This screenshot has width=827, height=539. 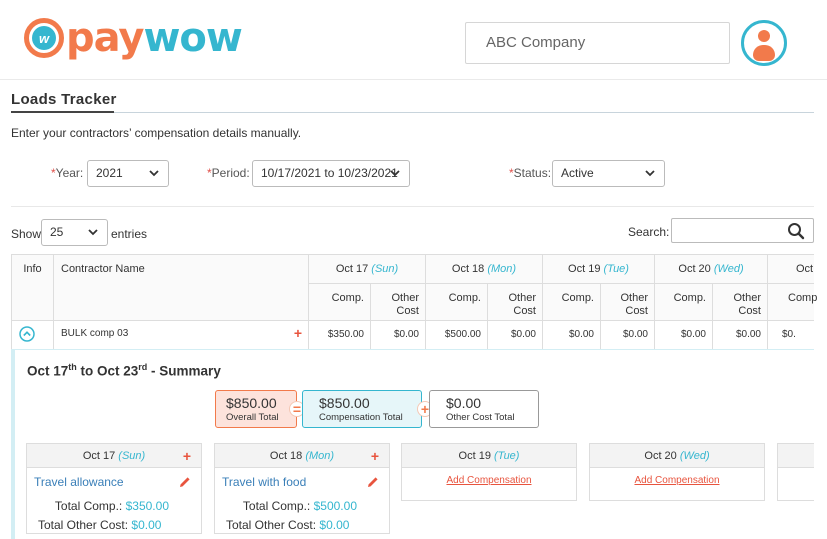 What do you see at coordinates (320, 456) in the screenshot?
I see `day-card-dow: (Mon)` at bounding box center [320, 456].